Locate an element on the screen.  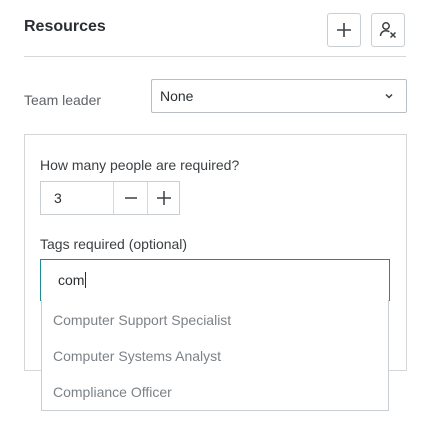
user-remove-icon is located at coordinates (388, 30).